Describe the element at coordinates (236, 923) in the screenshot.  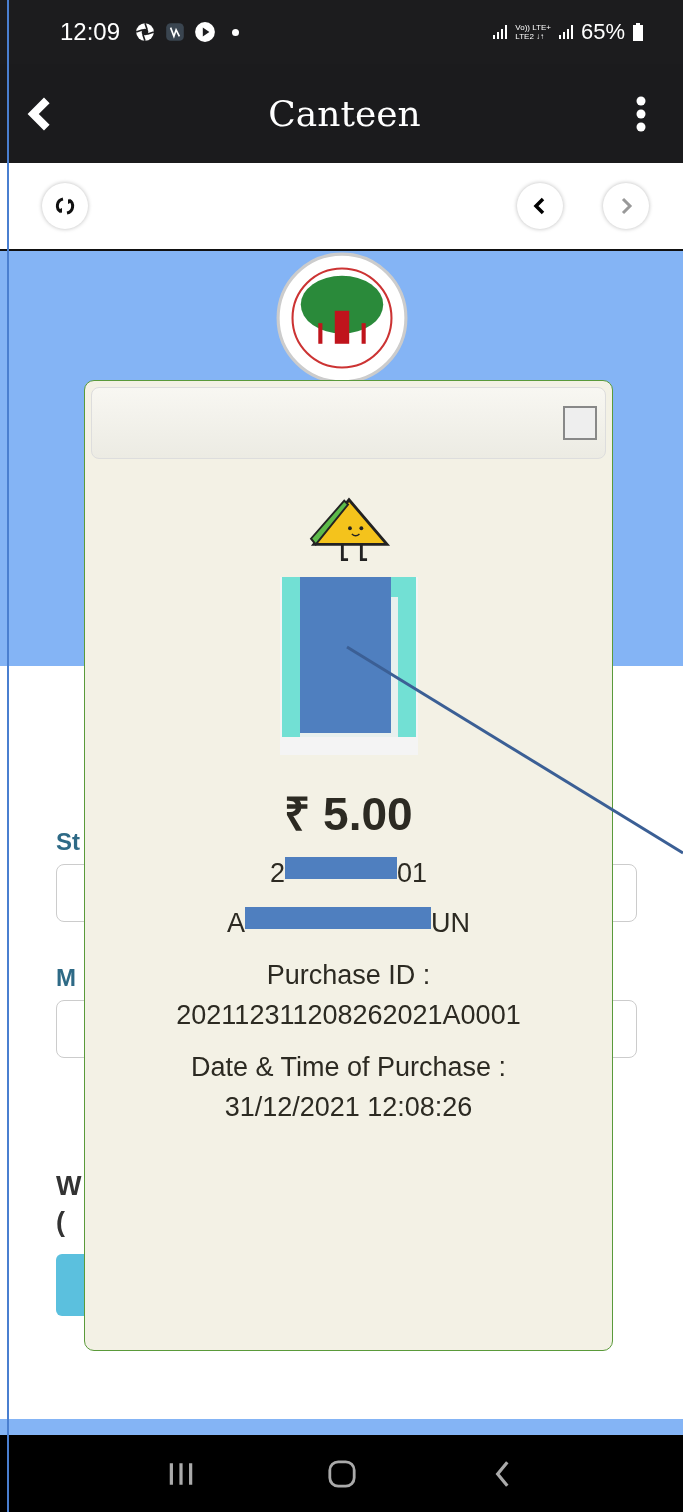
I see `student-name-fragment: A` at that location.